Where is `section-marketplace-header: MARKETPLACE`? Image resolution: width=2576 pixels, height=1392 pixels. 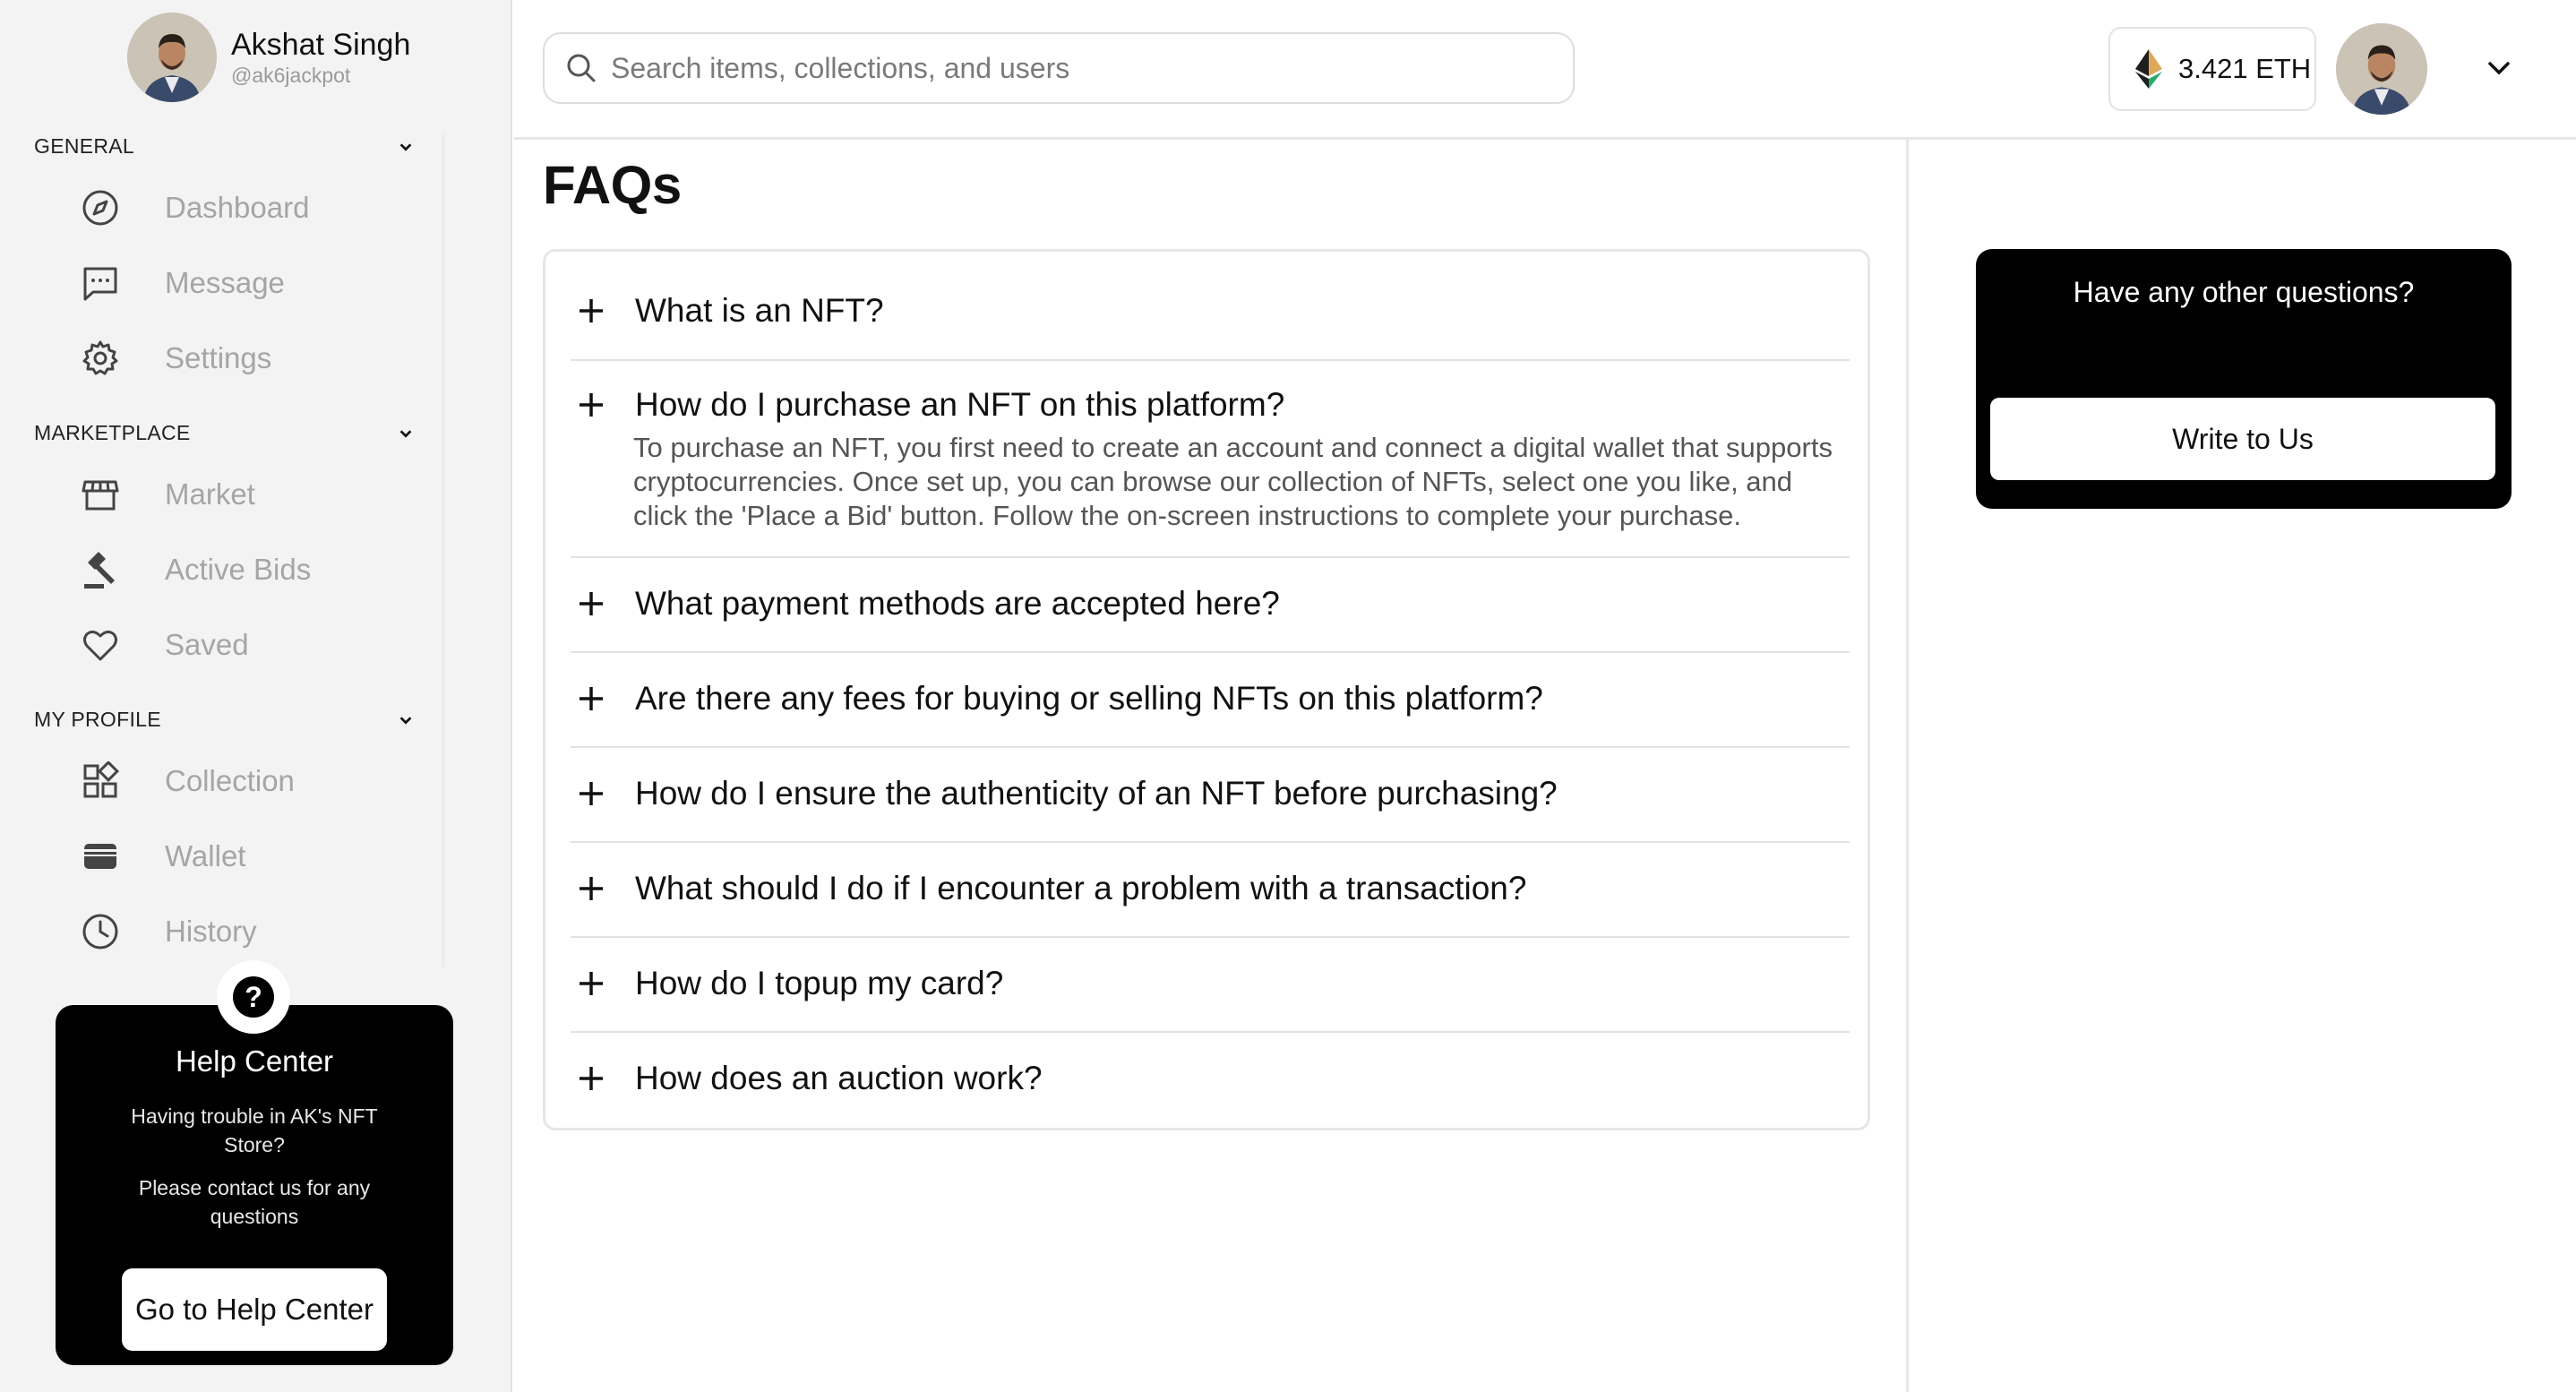 section-marketplace-header: MARKETPLACE is located at coordinates (224, 433).